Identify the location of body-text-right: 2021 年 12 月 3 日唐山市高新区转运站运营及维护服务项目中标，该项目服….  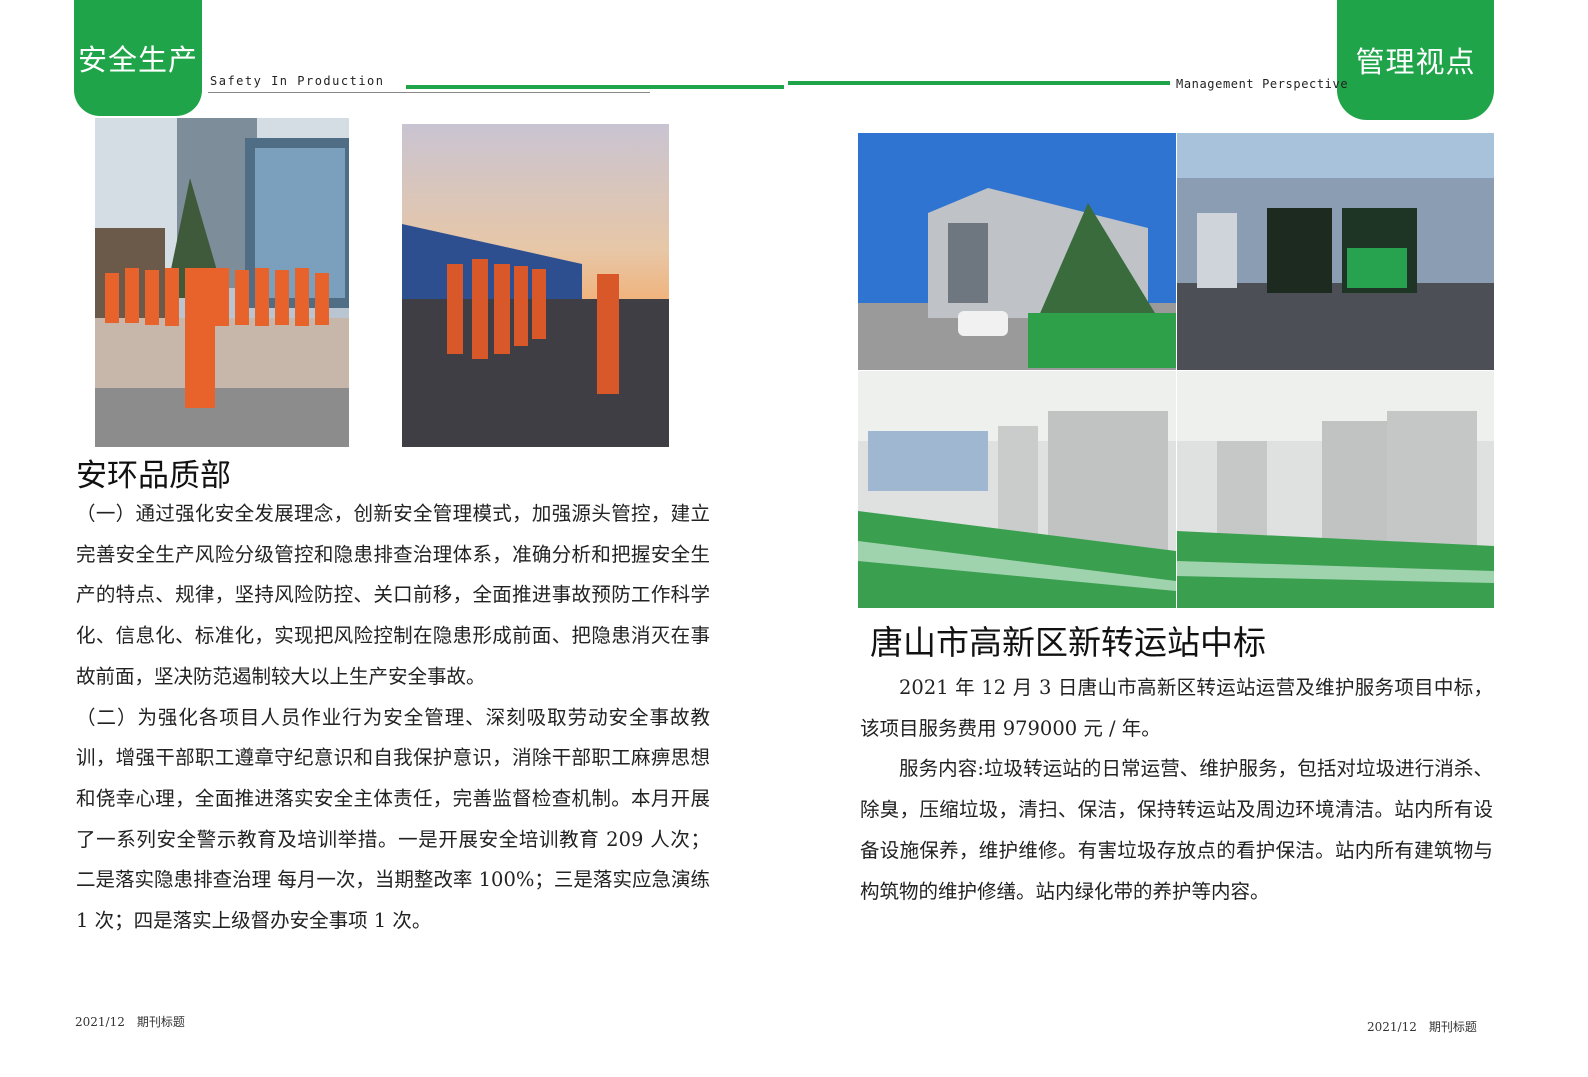
(1176, 790).